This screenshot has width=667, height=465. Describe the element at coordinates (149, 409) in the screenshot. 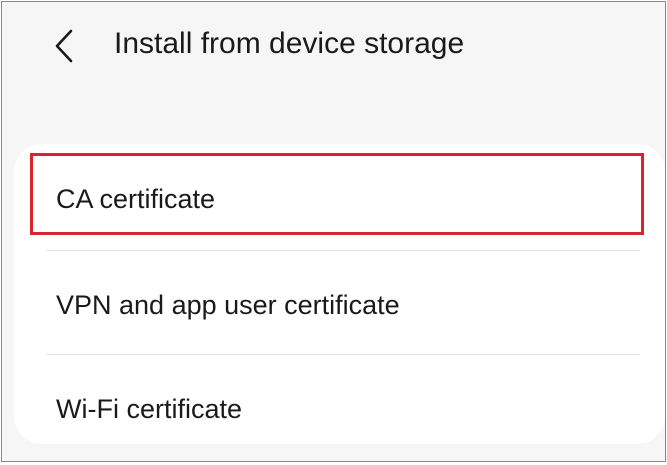

I see `list-item-label: Wi-Fi certificate` at that location.